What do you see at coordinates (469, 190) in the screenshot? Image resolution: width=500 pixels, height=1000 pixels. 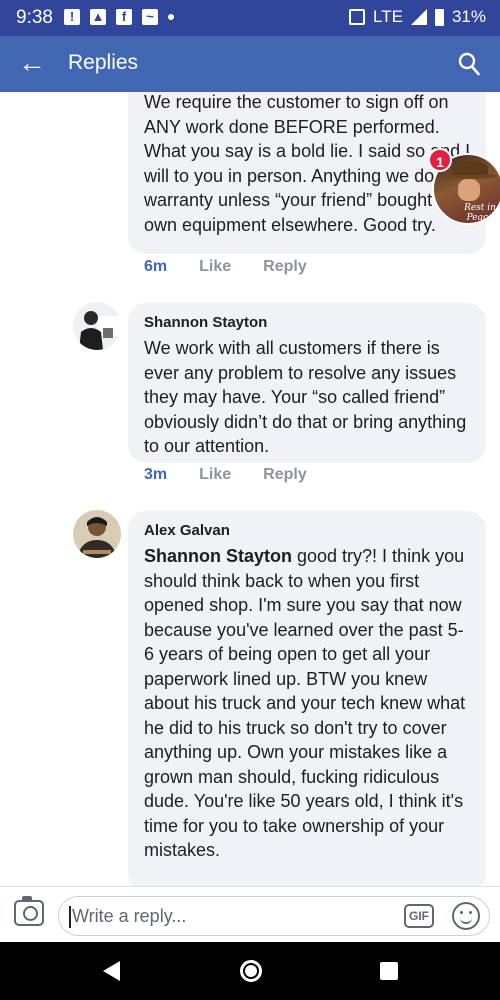 I see `chat-head-face` at bounding box center [469, 190].